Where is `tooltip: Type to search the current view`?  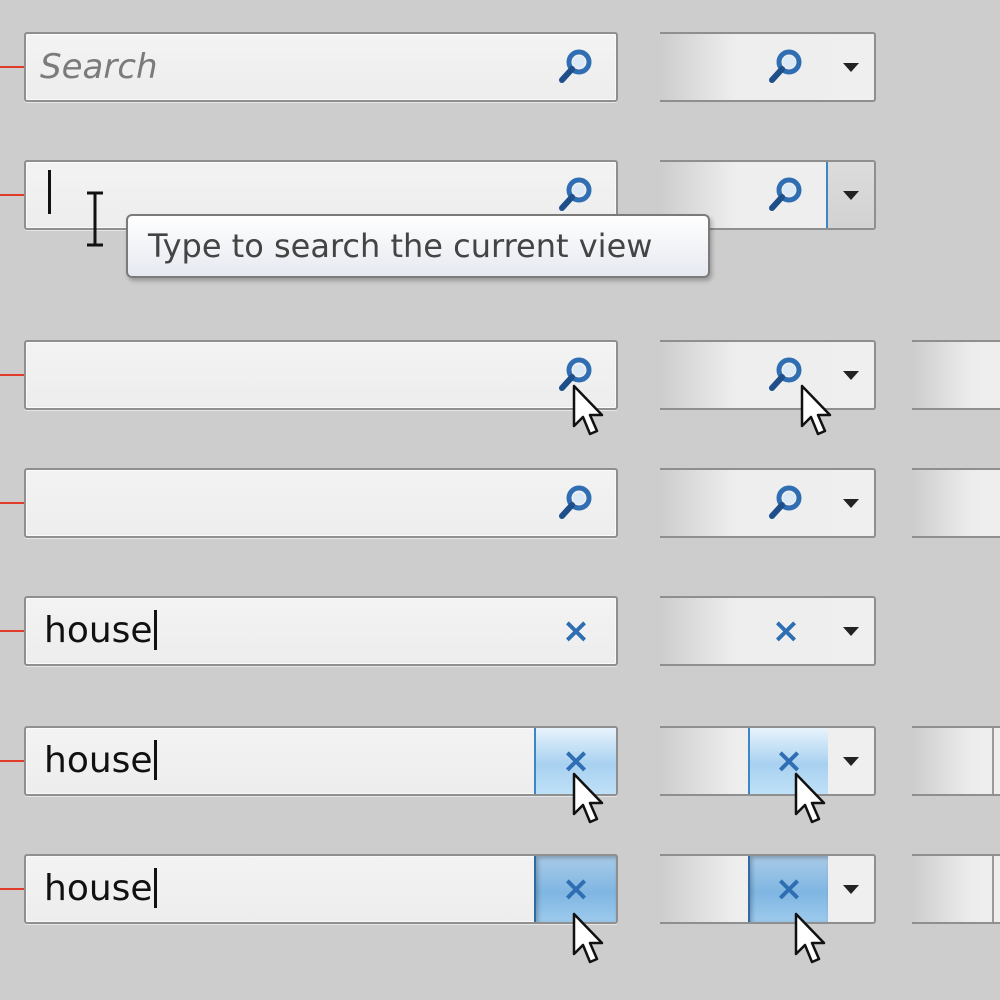
tooltip: Type to search the current view is located at coordinates (418, 246).